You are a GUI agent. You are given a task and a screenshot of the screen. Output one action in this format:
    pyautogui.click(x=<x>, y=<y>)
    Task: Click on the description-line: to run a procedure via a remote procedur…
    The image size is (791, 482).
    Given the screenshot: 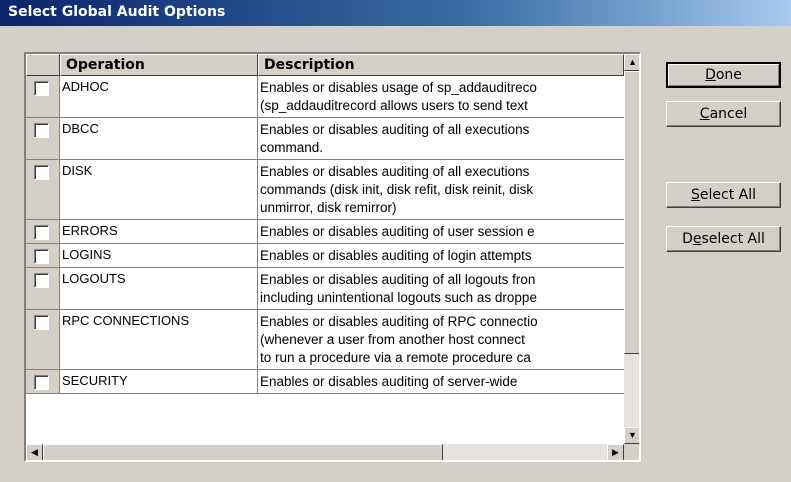 What is the action you would take?
    pyautogui.click(x=395, y=357)
    